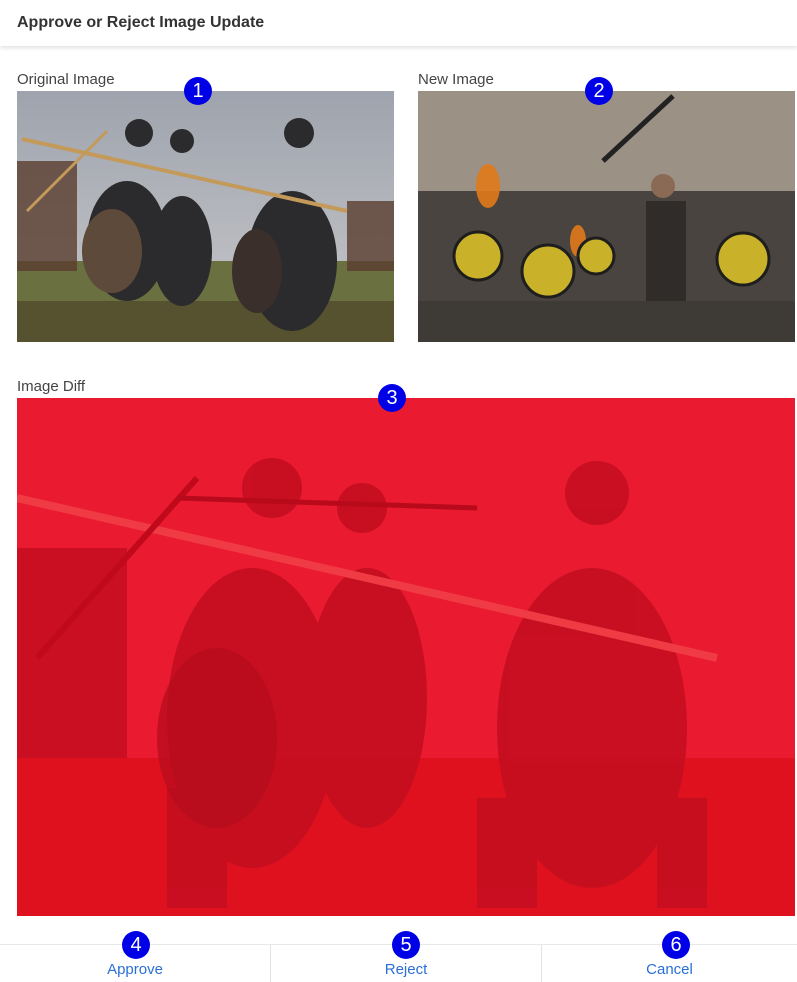  Describe the element at coordinates (398, 23) in the screenshot. I see `dialog-header: Approve or Reject Image Update` at that location.